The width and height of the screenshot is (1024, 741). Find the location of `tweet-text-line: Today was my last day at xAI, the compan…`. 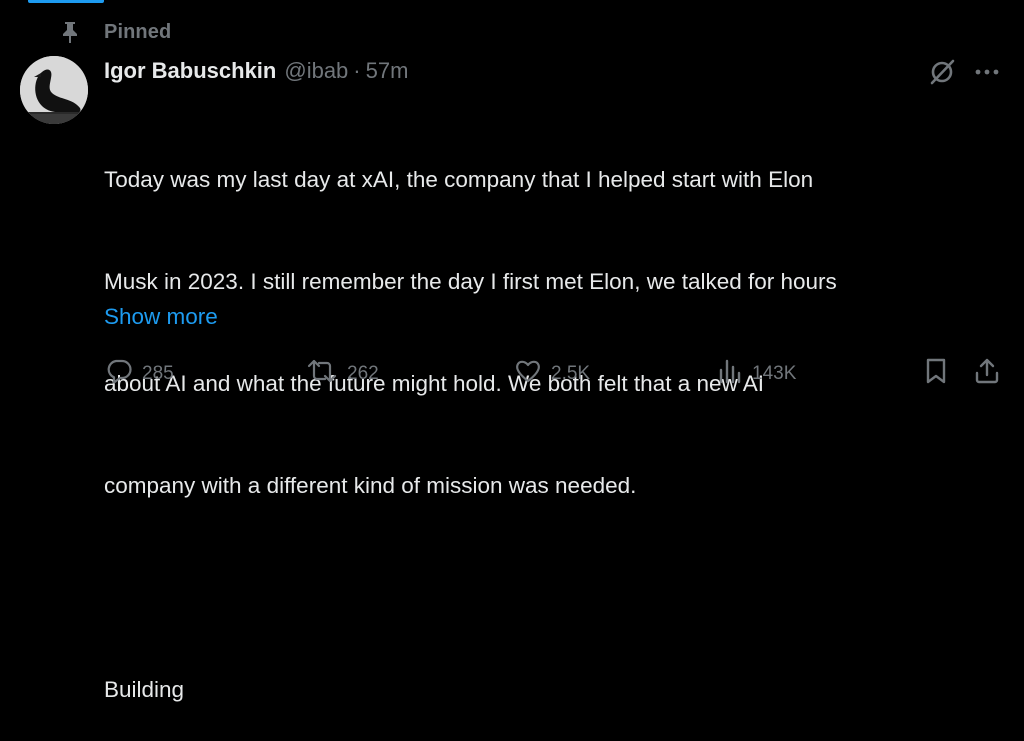

tweet-text-line: Today was my last day at xAI, the compan… is located at coordinates (459, 179).